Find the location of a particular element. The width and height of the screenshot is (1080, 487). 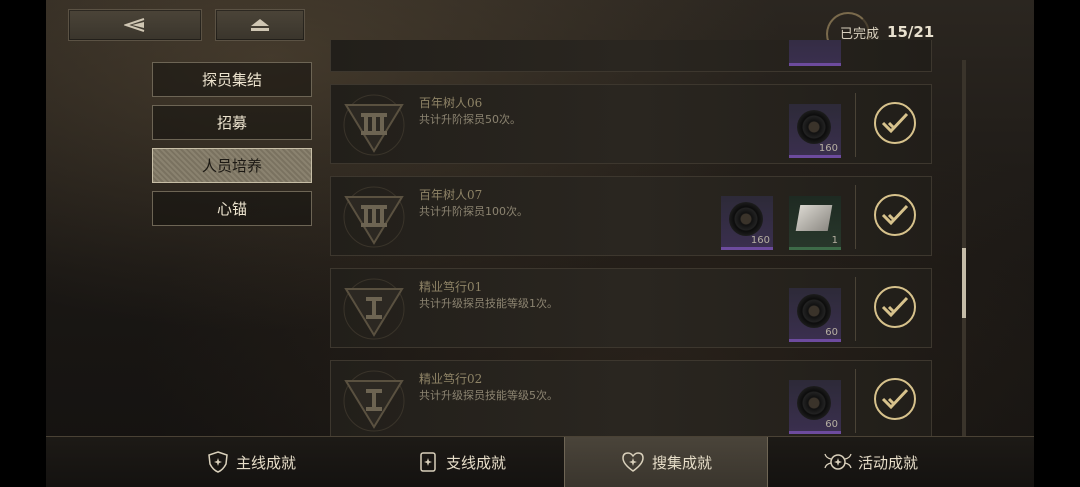

tab-label: 搜集成就 is located at coordinates (681, 462).